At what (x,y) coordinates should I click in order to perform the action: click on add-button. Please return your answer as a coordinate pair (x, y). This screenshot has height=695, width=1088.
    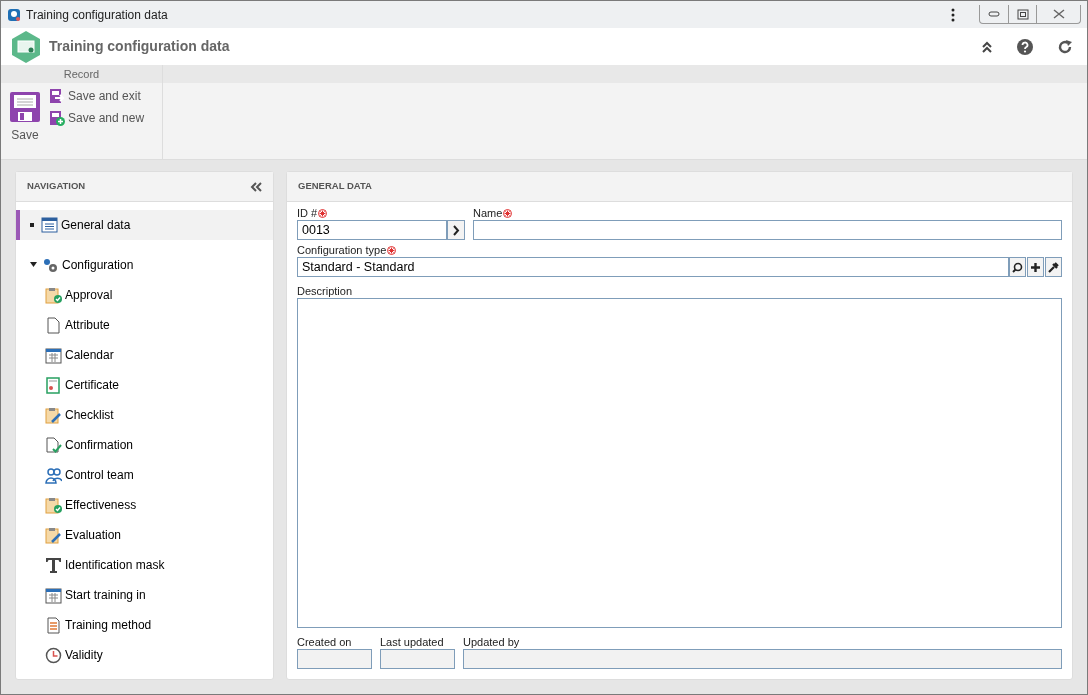
    Looking at the image, I should click on (1036, 267).